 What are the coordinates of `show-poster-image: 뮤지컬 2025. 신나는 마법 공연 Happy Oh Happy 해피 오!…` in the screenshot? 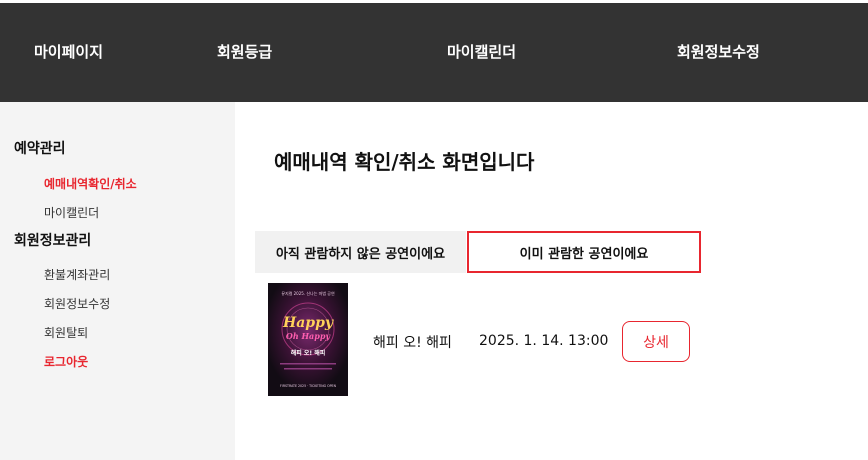 It's located at (308, 339).